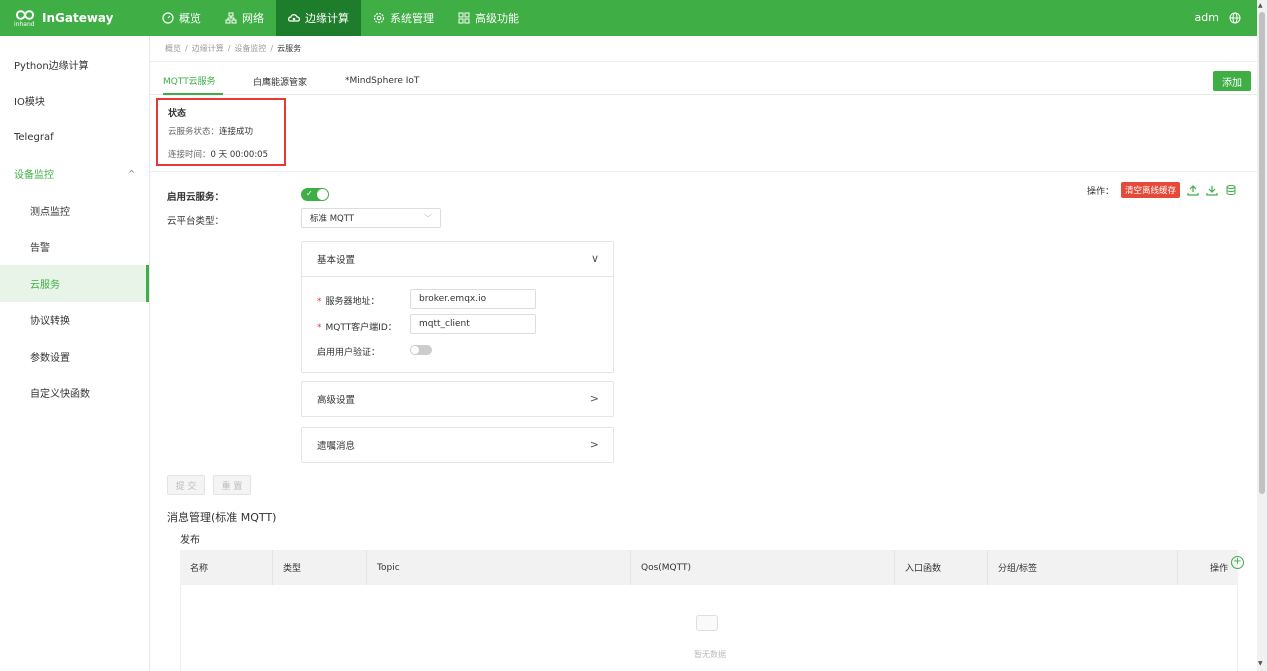  What do you see at coordinates (193, 81) in the screenshot?
I see `tab-mqtt: MQTT云服务` at bounding box center [193, 81].